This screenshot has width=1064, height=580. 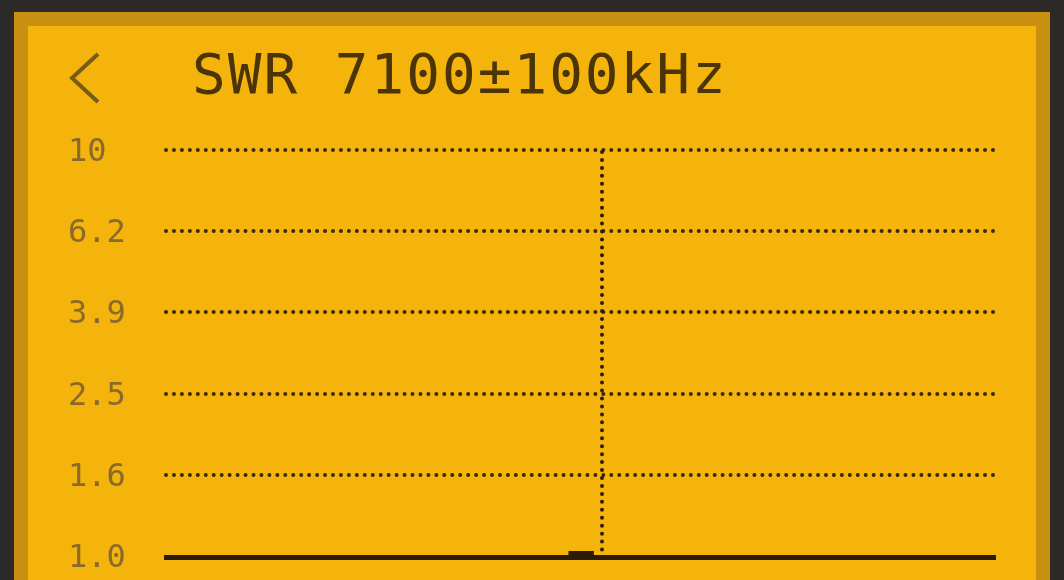 I want to click on screen-title: SWR 7100±100kHz, so click(x=460, y=74).